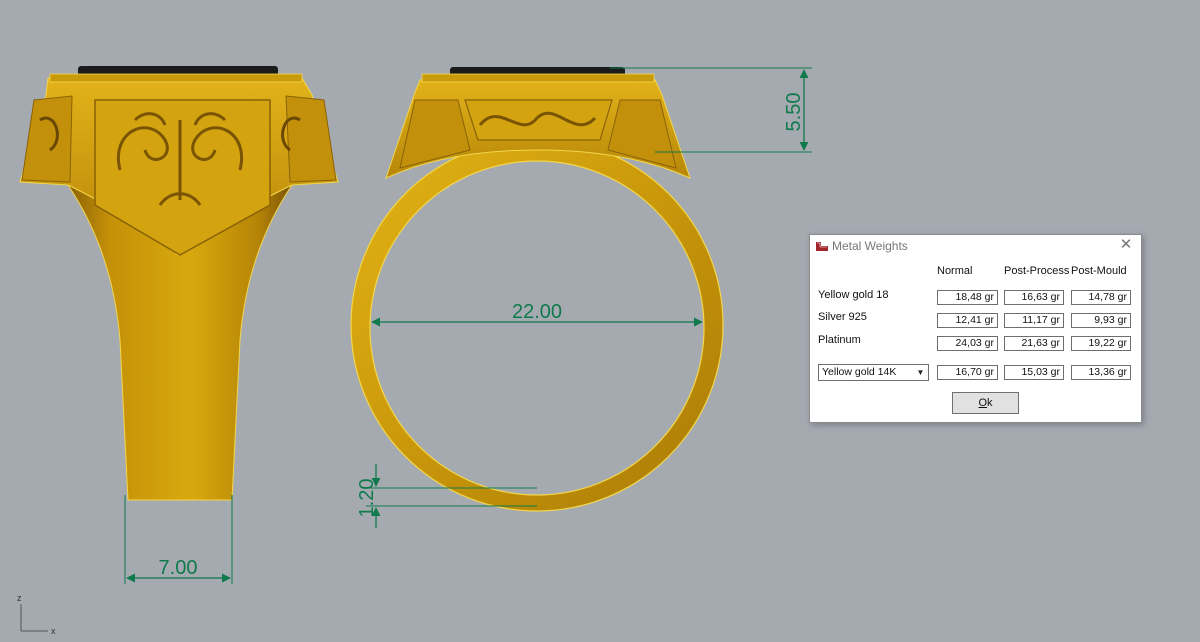 Image resolution: width=1200 pixels, height=642 pixels. I want to click on dimension-label-band-thickness: 1.20, so click(367, 498).